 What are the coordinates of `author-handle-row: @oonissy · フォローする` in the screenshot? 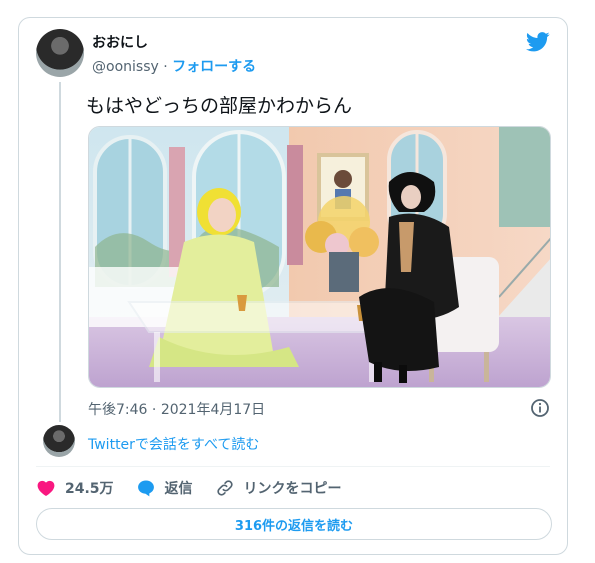 It's located at (174, 66).